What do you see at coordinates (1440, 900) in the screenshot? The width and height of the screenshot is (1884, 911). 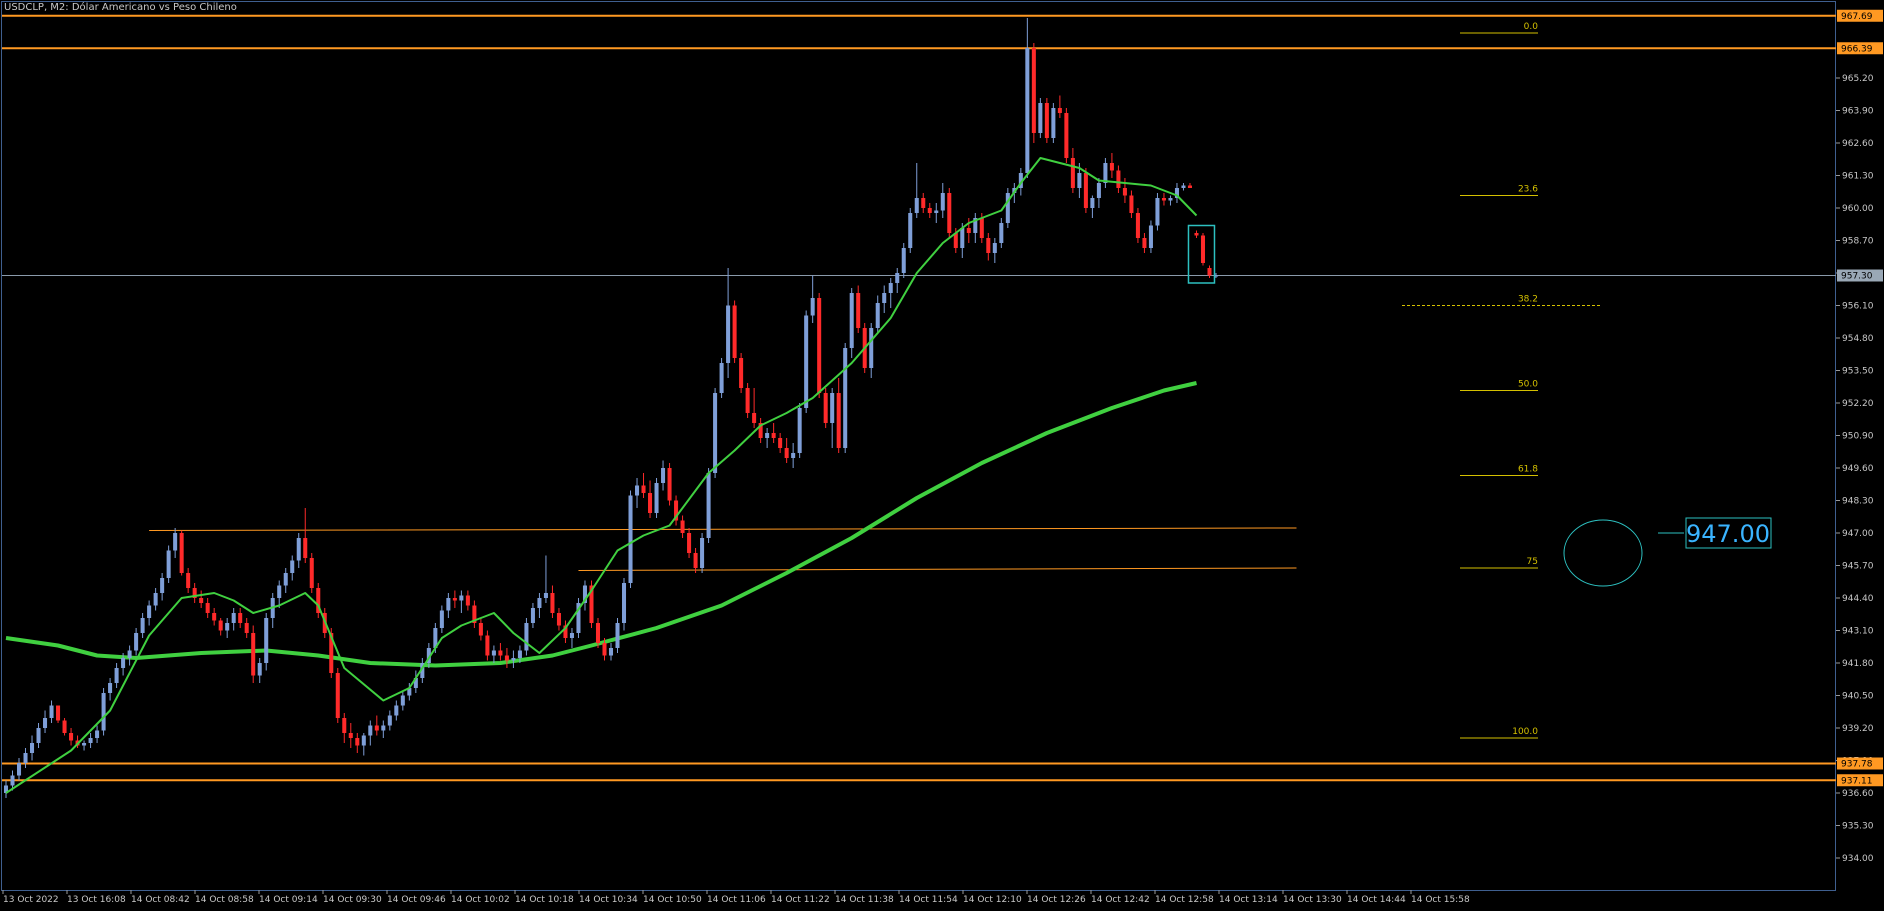 I see `x-tick-label: 14 Oct 15:58` at bounding box center [1440, 900].